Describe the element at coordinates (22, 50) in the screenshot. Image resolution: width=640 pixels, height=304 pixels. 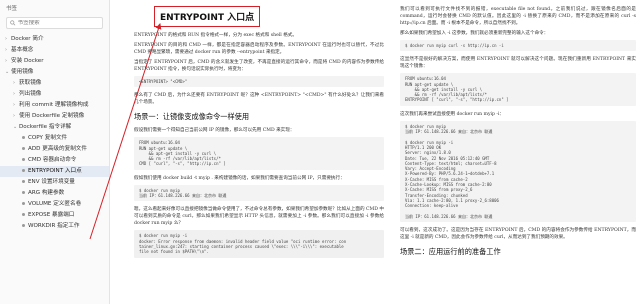
I see `sidebar-item-label: 基本概念` at that location.